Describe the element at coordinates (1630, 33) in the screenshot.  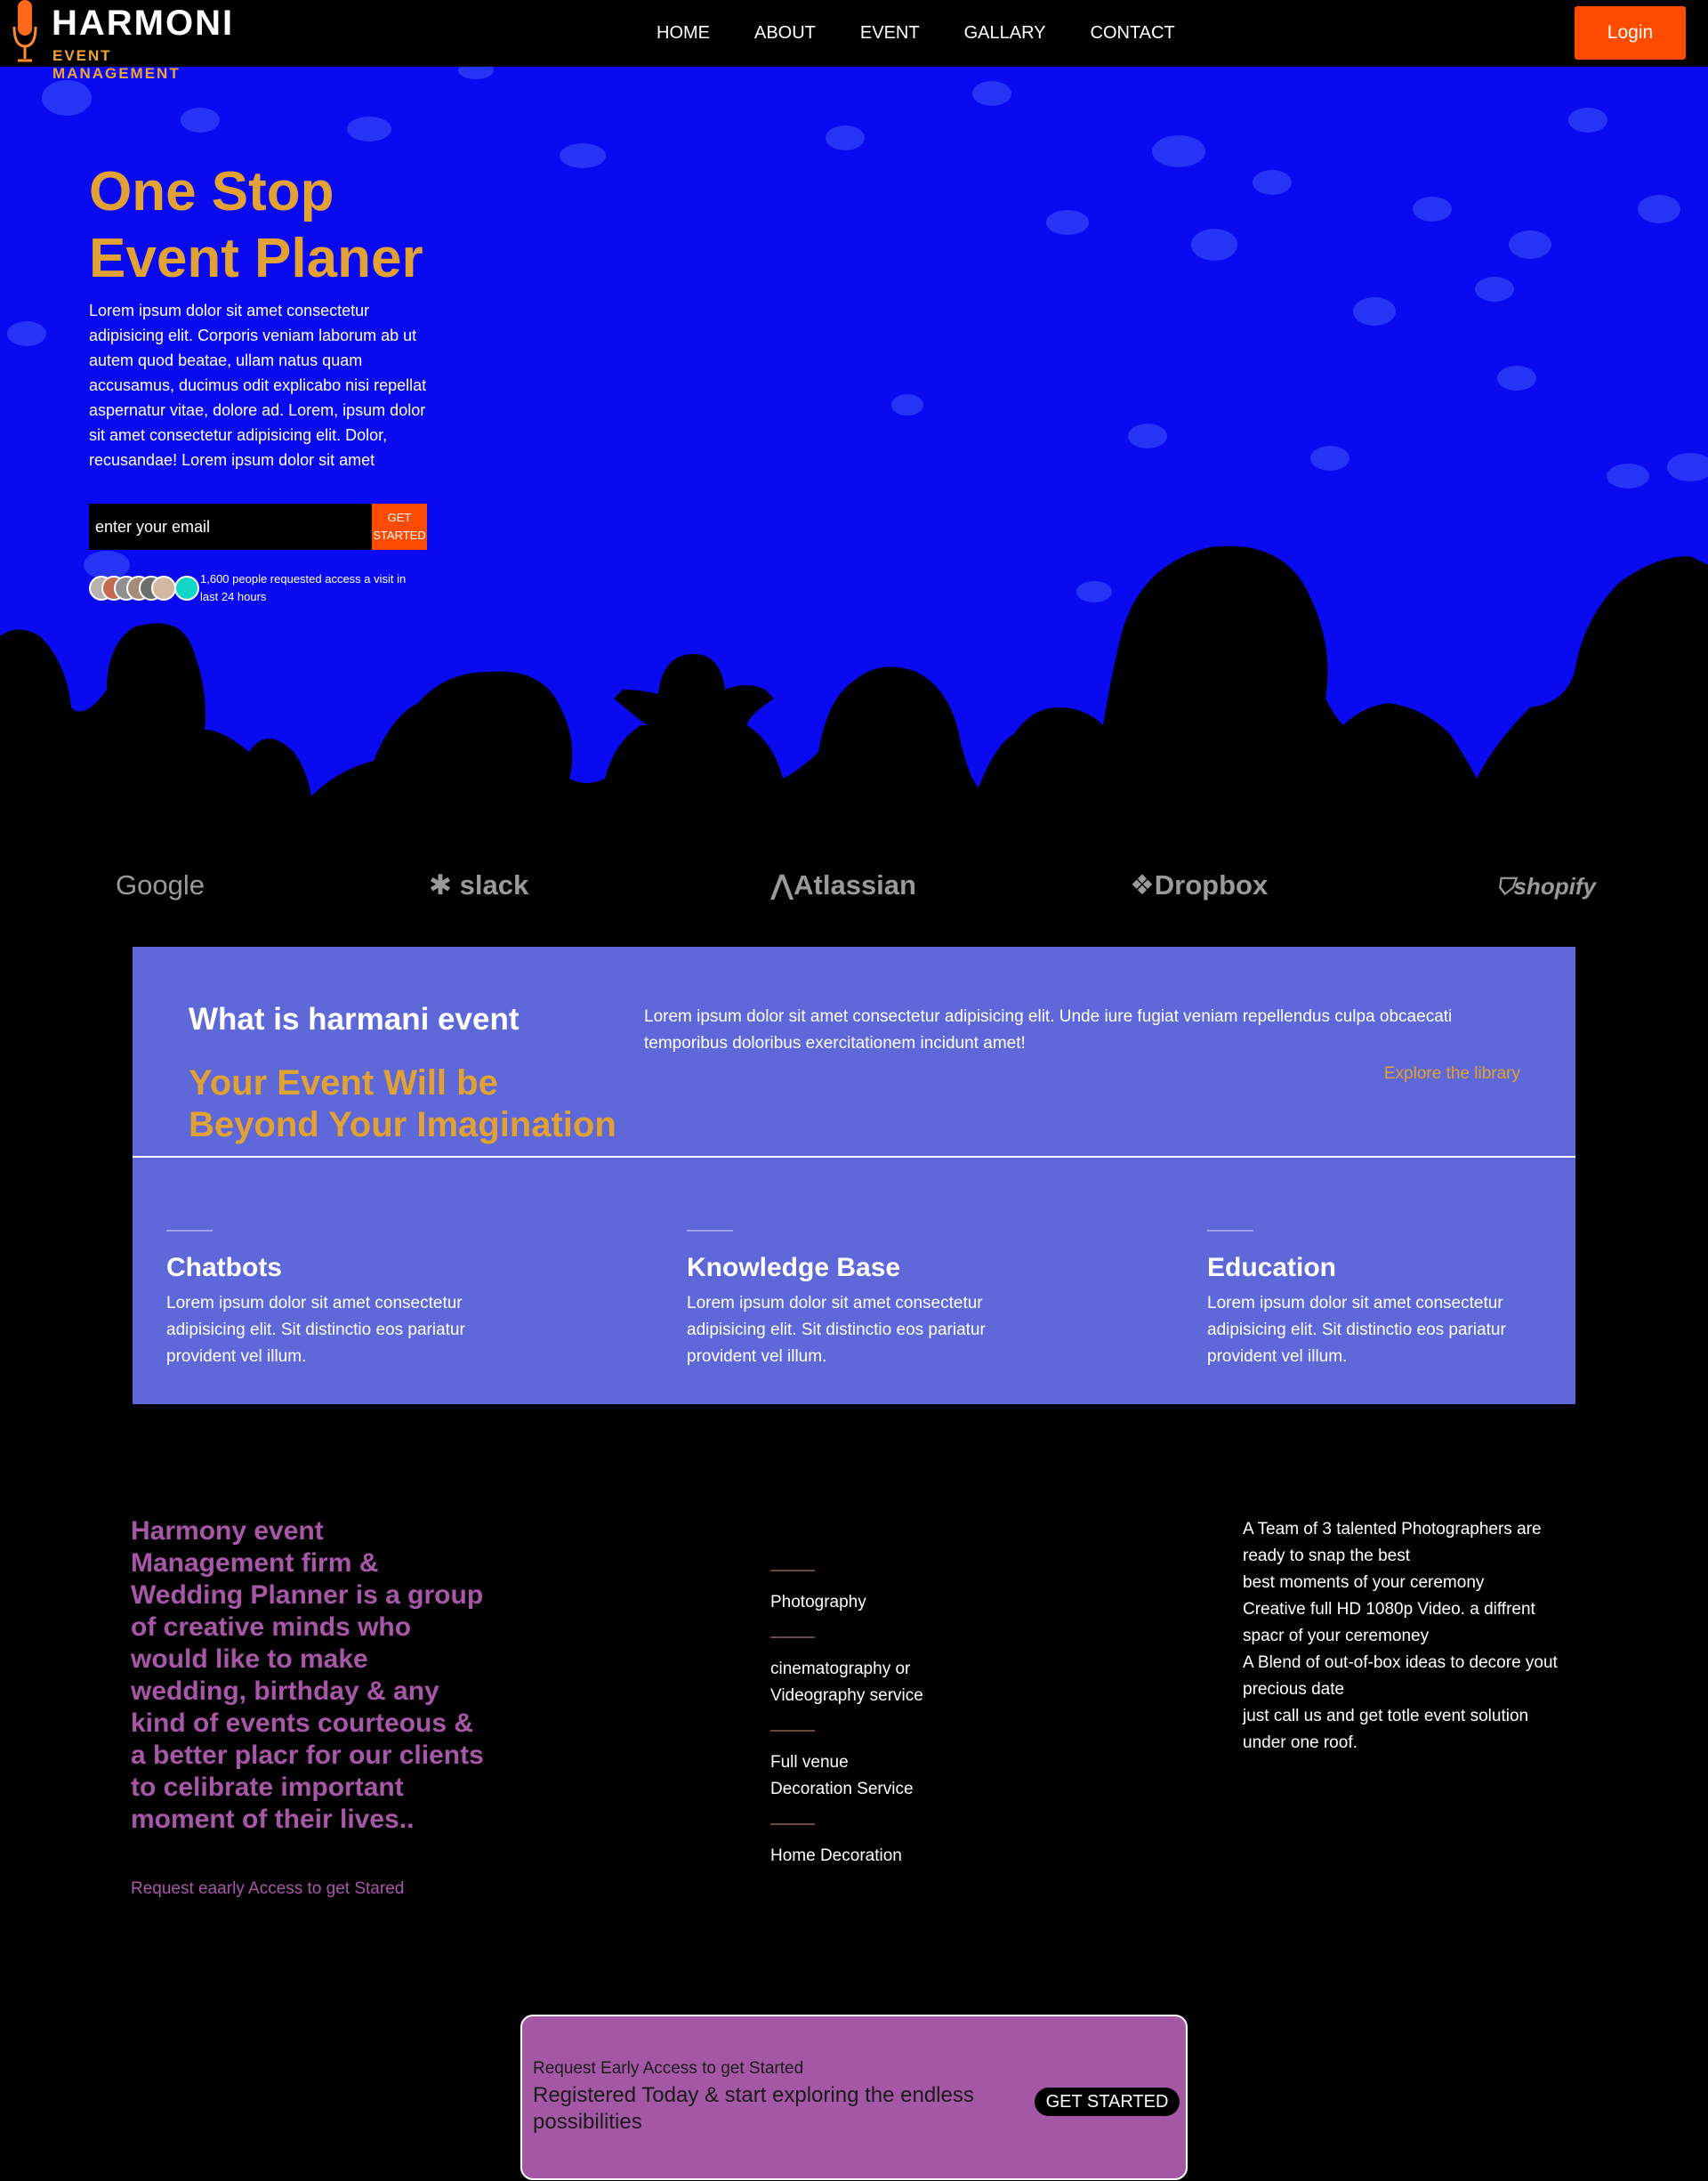
I see `login-button: Login` at that location.